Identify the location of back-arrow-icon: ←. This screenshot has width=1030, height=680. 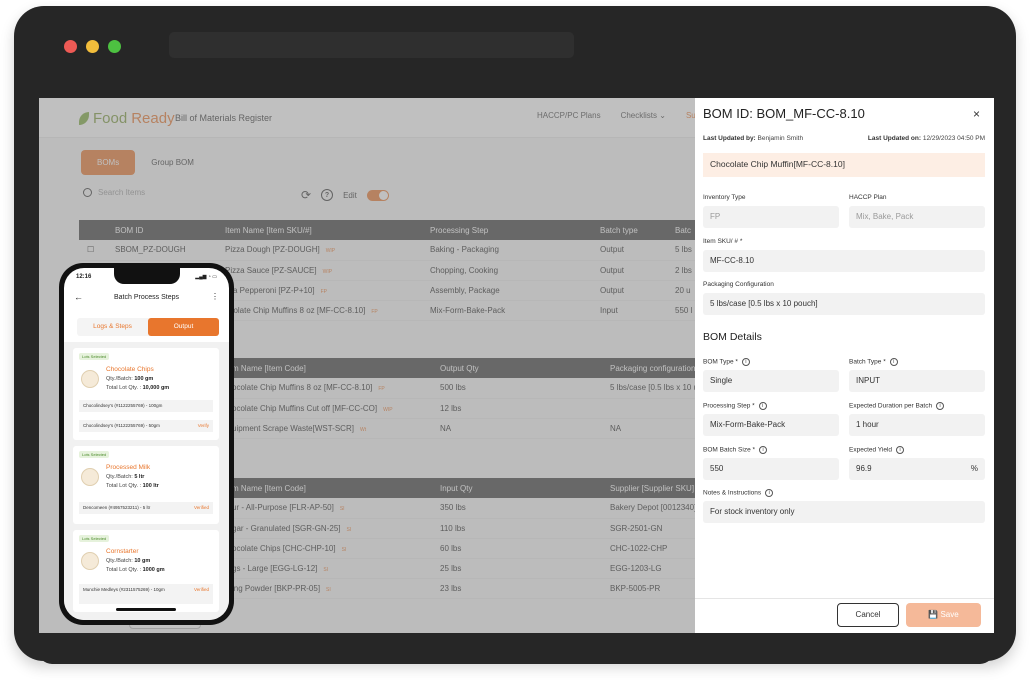
(78, 297).